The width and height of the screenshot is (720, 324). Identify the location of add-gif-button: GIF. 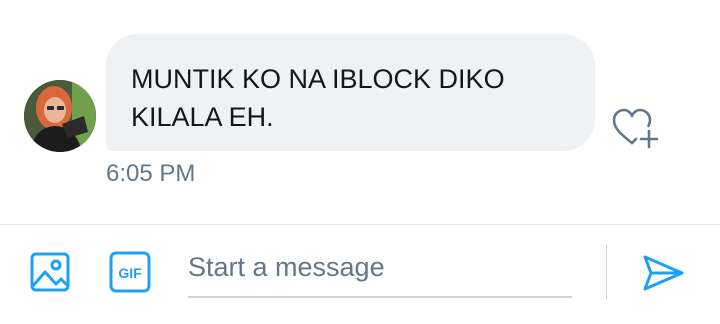
(130, 272).